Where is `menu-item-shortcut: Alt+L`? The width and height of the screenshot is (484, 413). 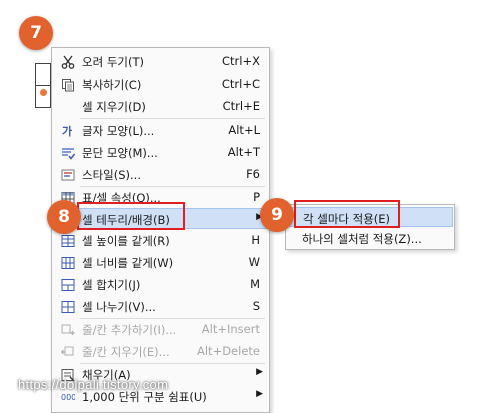 menu-item-shortcut: Alt+L is located at coordinates (244, 130).